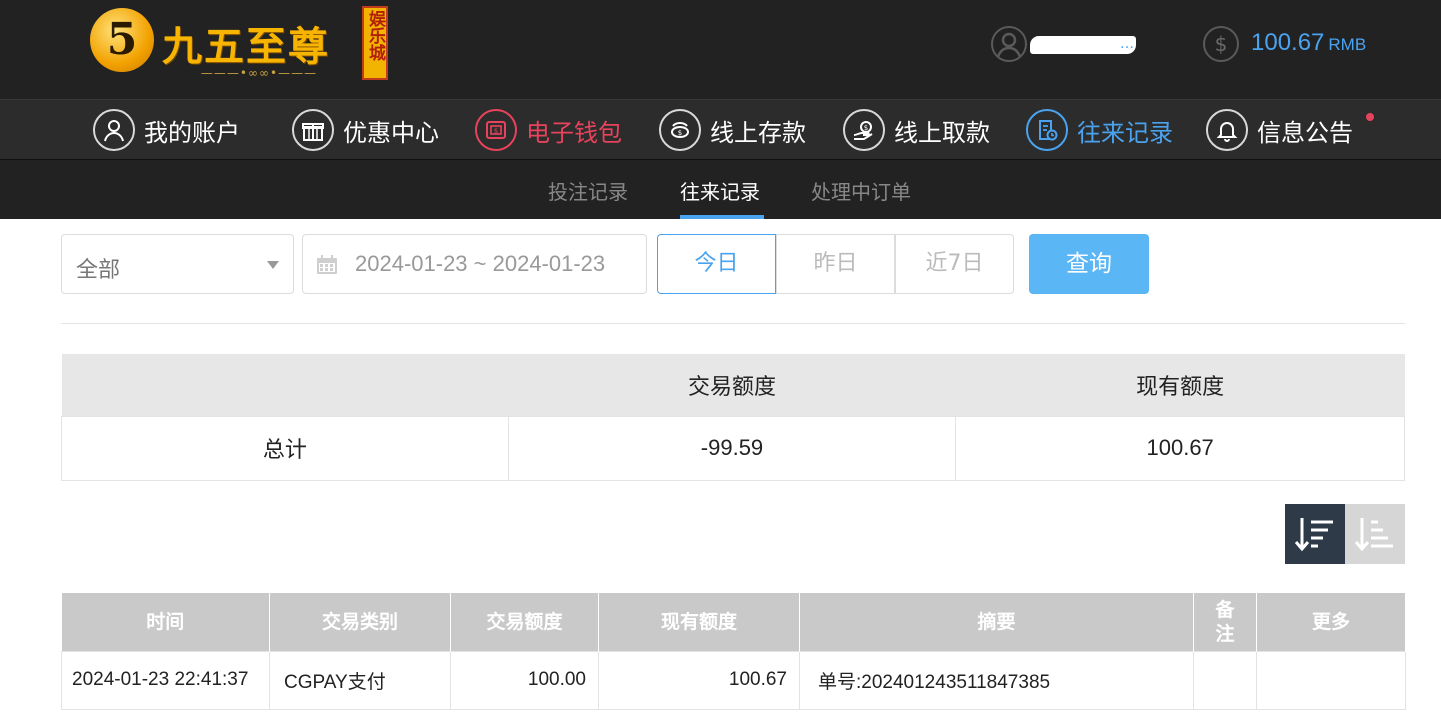 This screenshot has width=1441, height=718. I want to click on nav-label: 电子钱包, so click(574, 132).